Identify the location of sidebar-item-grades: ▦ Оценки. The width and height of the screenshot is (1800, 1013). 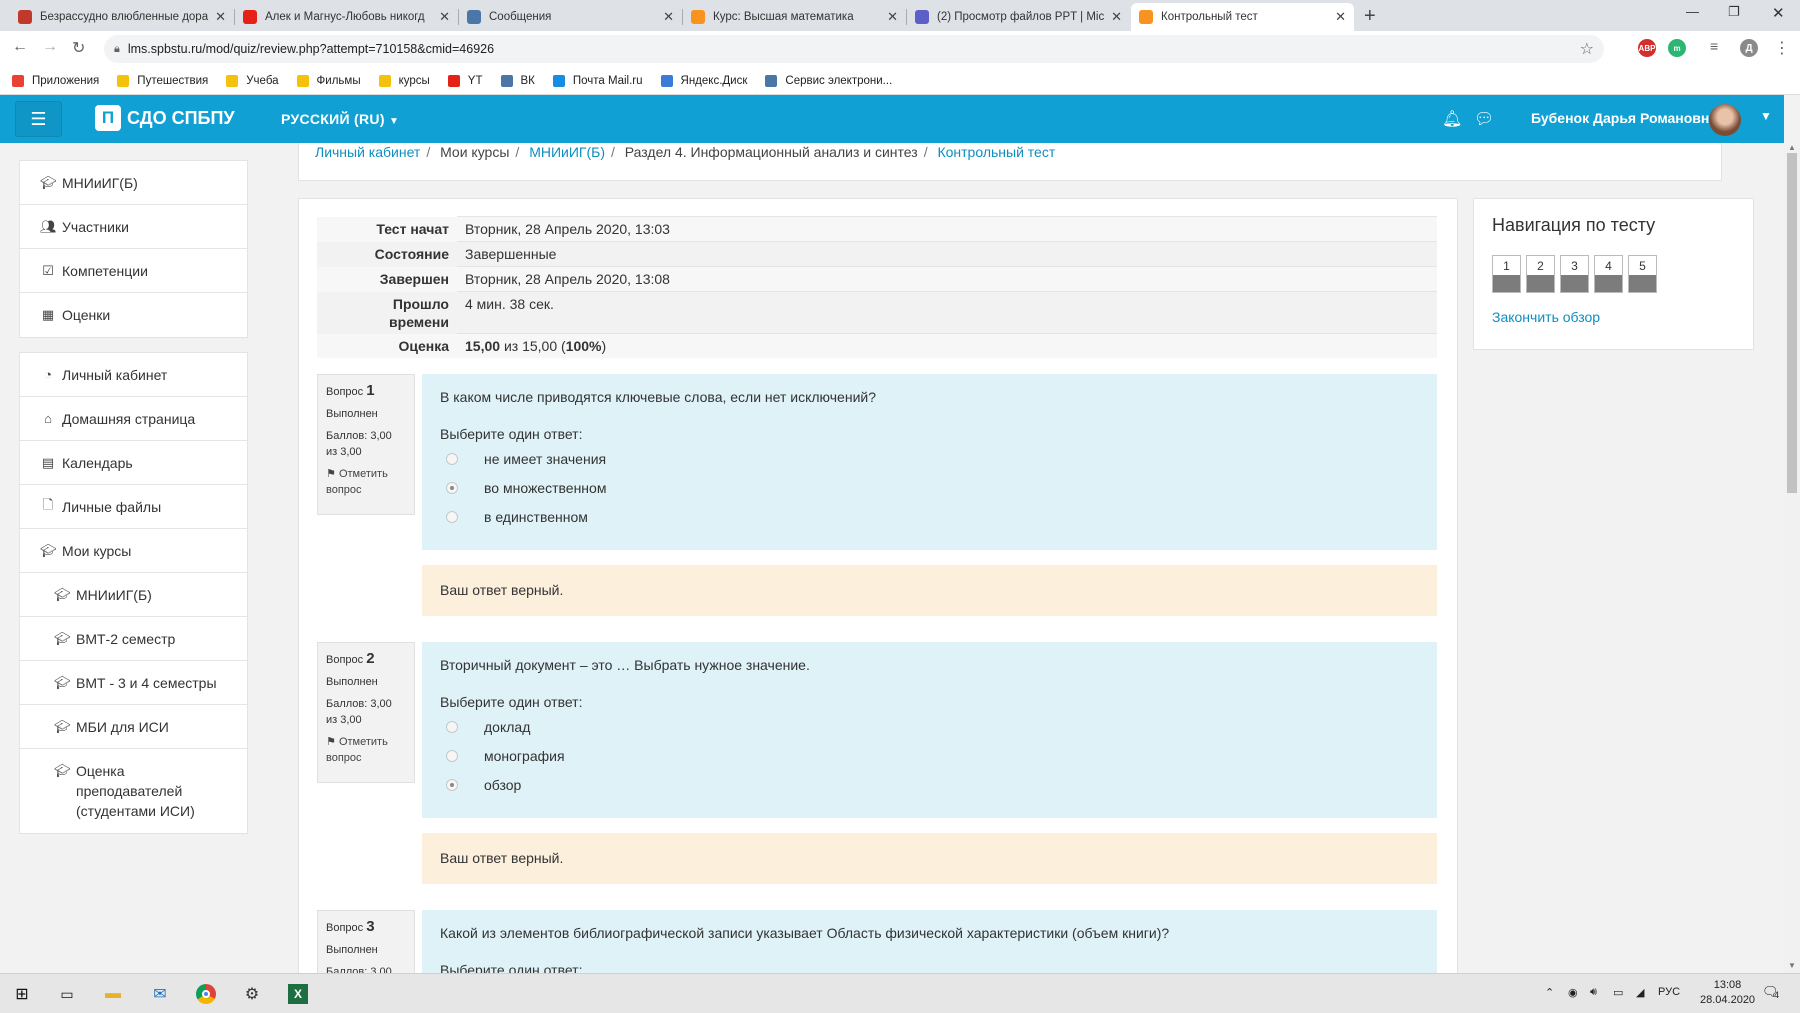
(133, 315).